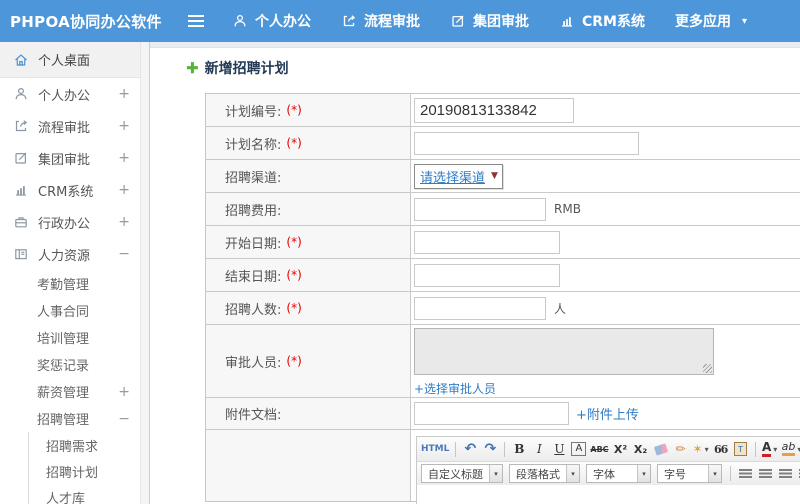 The width and height of the screenshot is (800, 504). I want to click on page-title-bar: ✚ 新增招聘计划, so click(475, 63).